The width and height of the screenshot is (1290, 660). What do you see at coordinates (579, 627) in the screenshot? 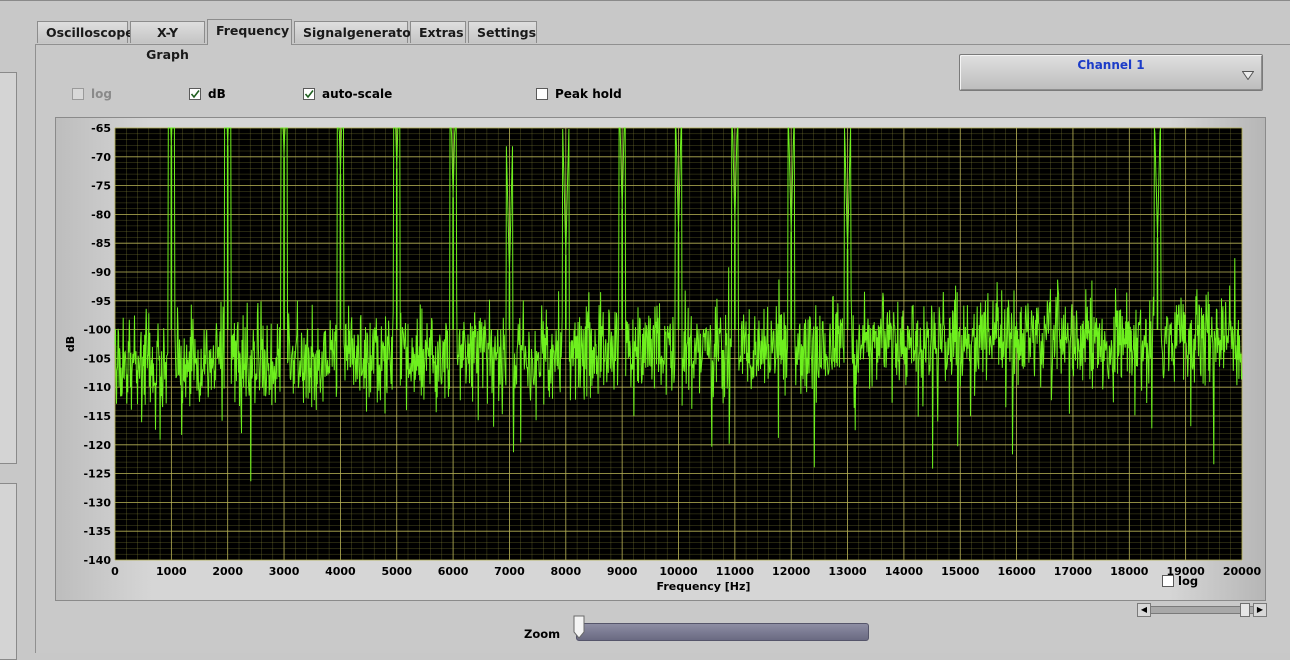
I see `zoom-slider-thumb` at bounding box center [579, 627].